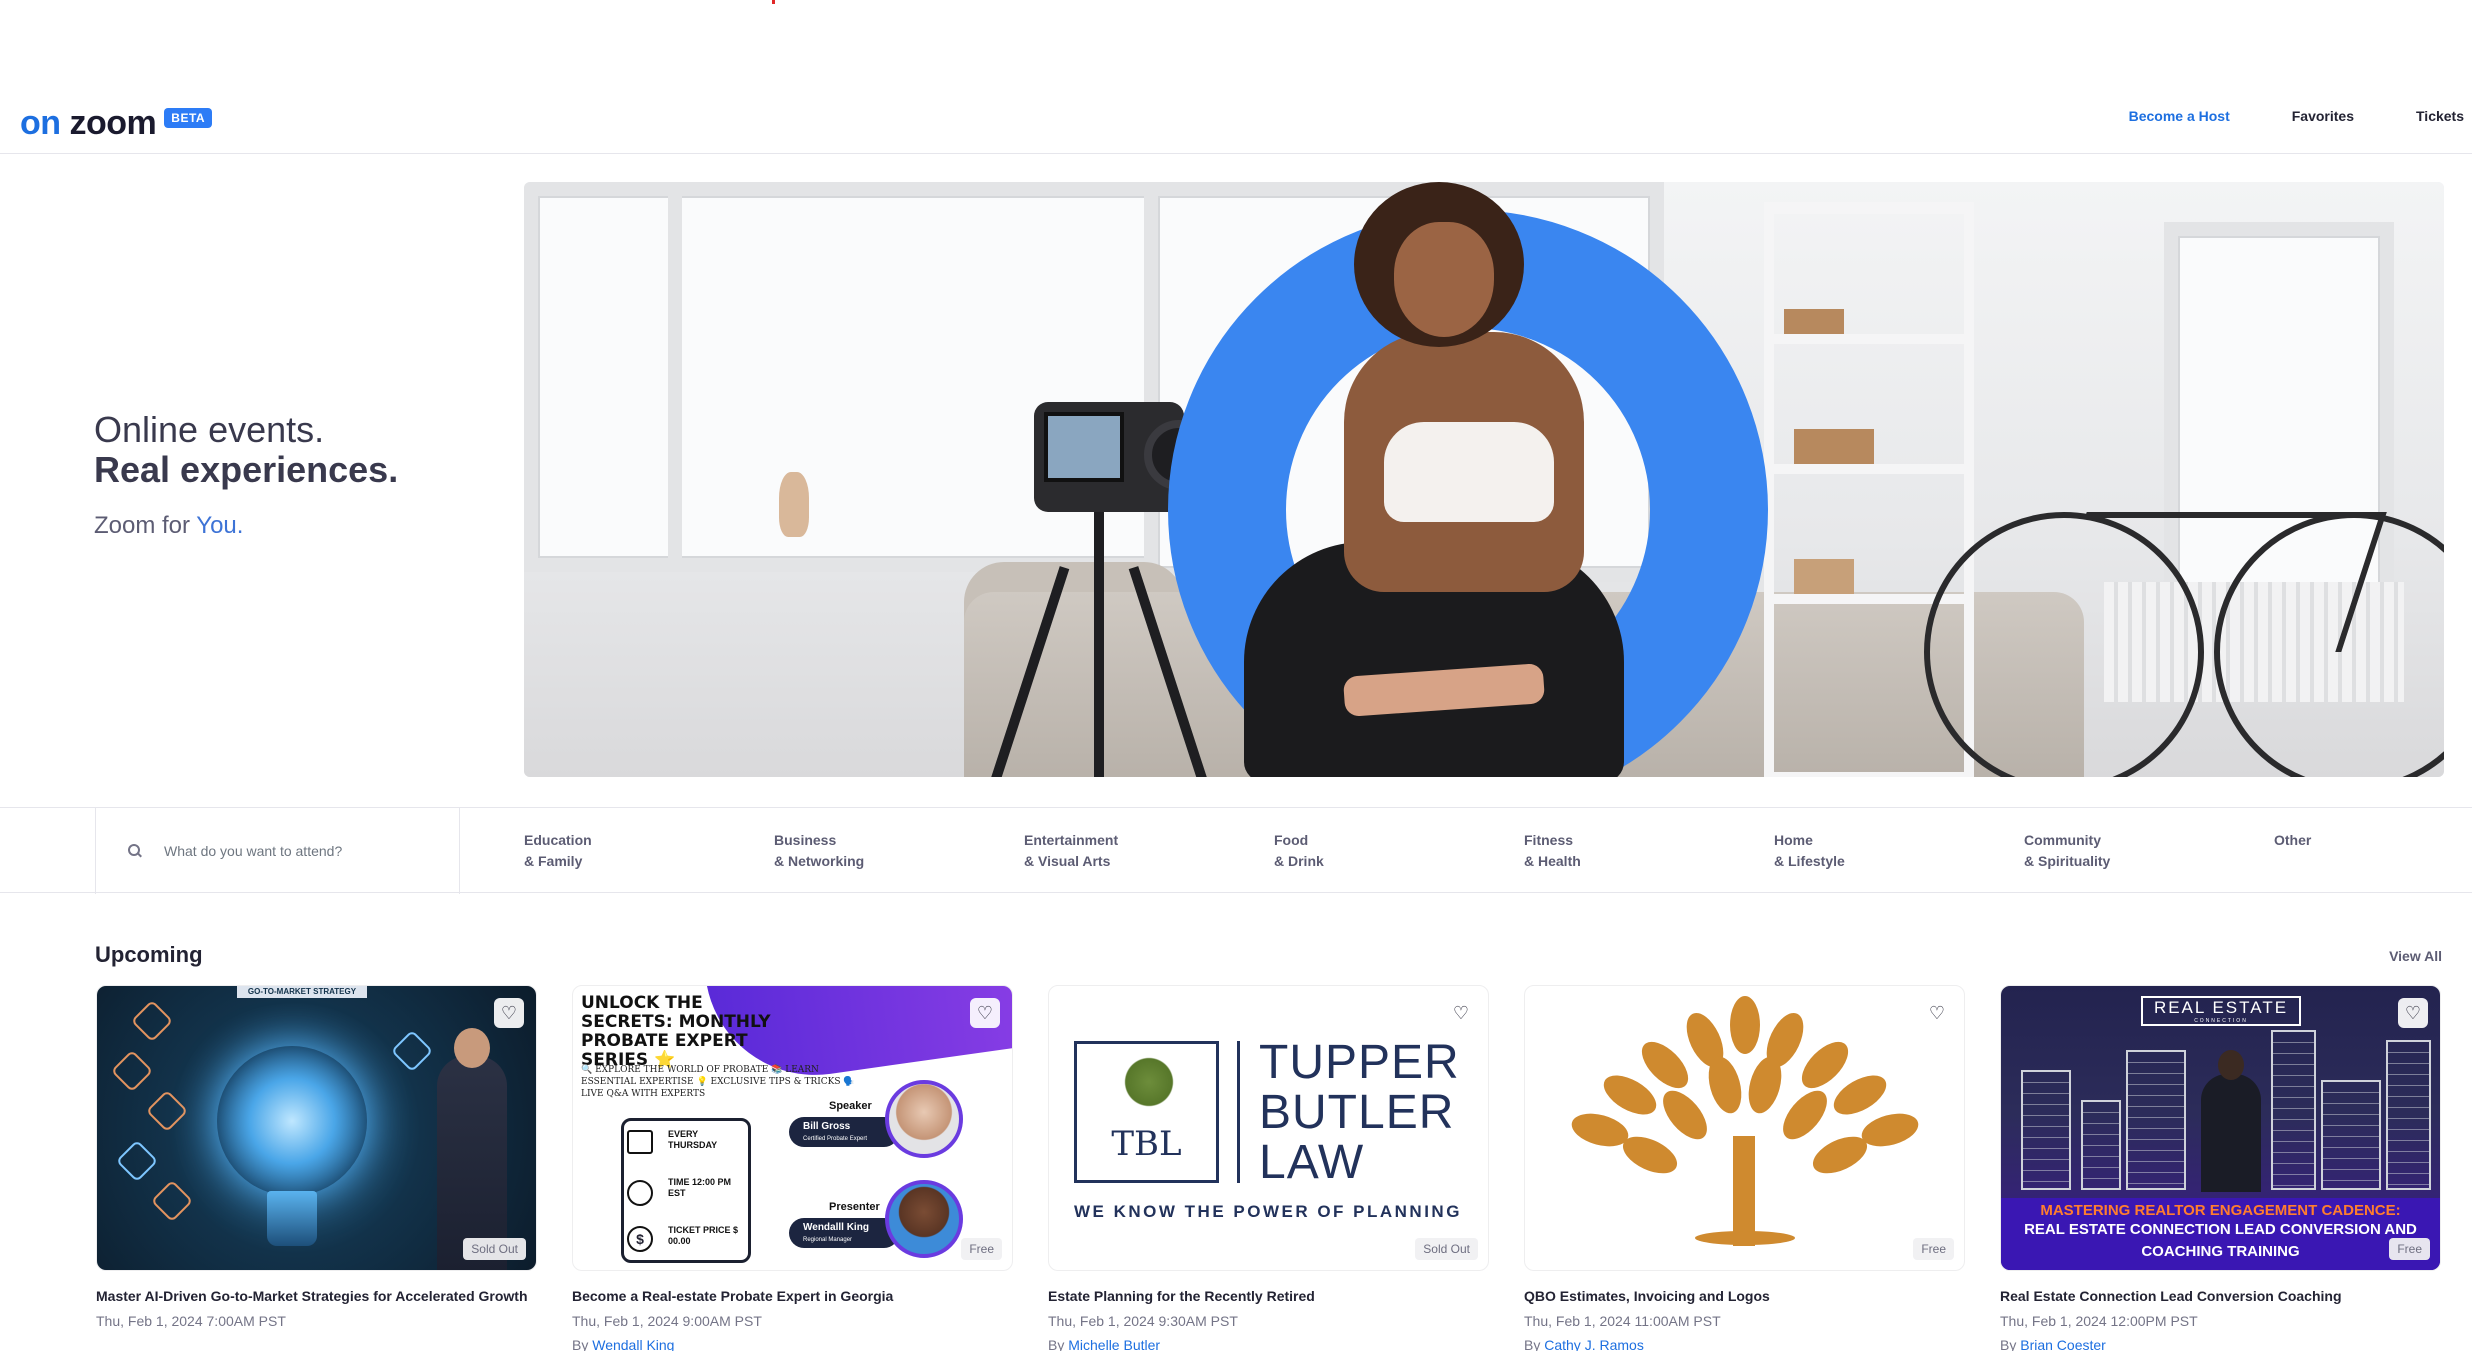 The height and width of the screenshot is (1351, 2472). What do you see at coordinates (2099, 1321) in the screenshot?
I see `event-date: Thu, Feb 1, 2024 12:00PM PST` at bounding box center [2099, 1321].